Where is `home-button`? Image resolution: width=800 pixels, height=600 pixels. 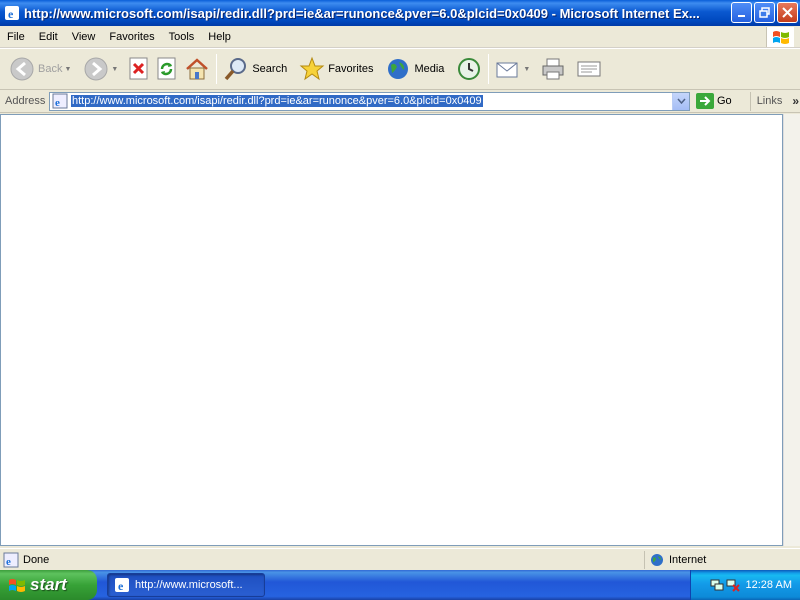 home-button is located at coordinates (197, 69).